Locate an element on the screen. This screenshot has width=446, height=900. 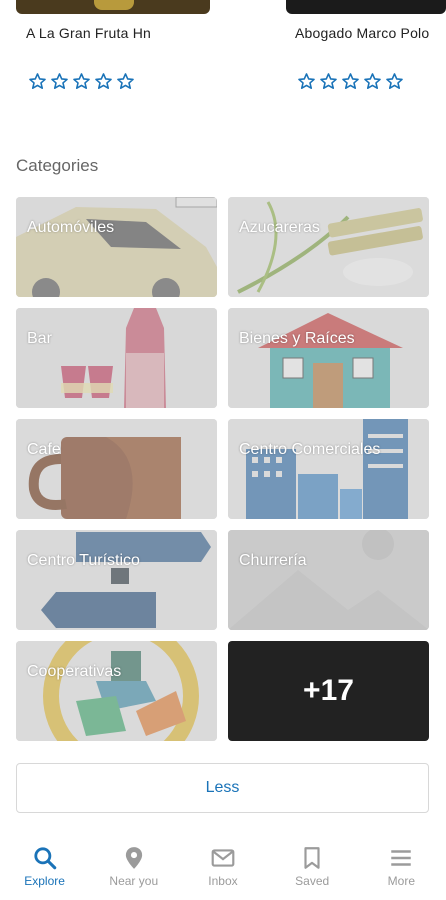
category-tile-azucareras: Azucareras is located at coordinates (328, 247).